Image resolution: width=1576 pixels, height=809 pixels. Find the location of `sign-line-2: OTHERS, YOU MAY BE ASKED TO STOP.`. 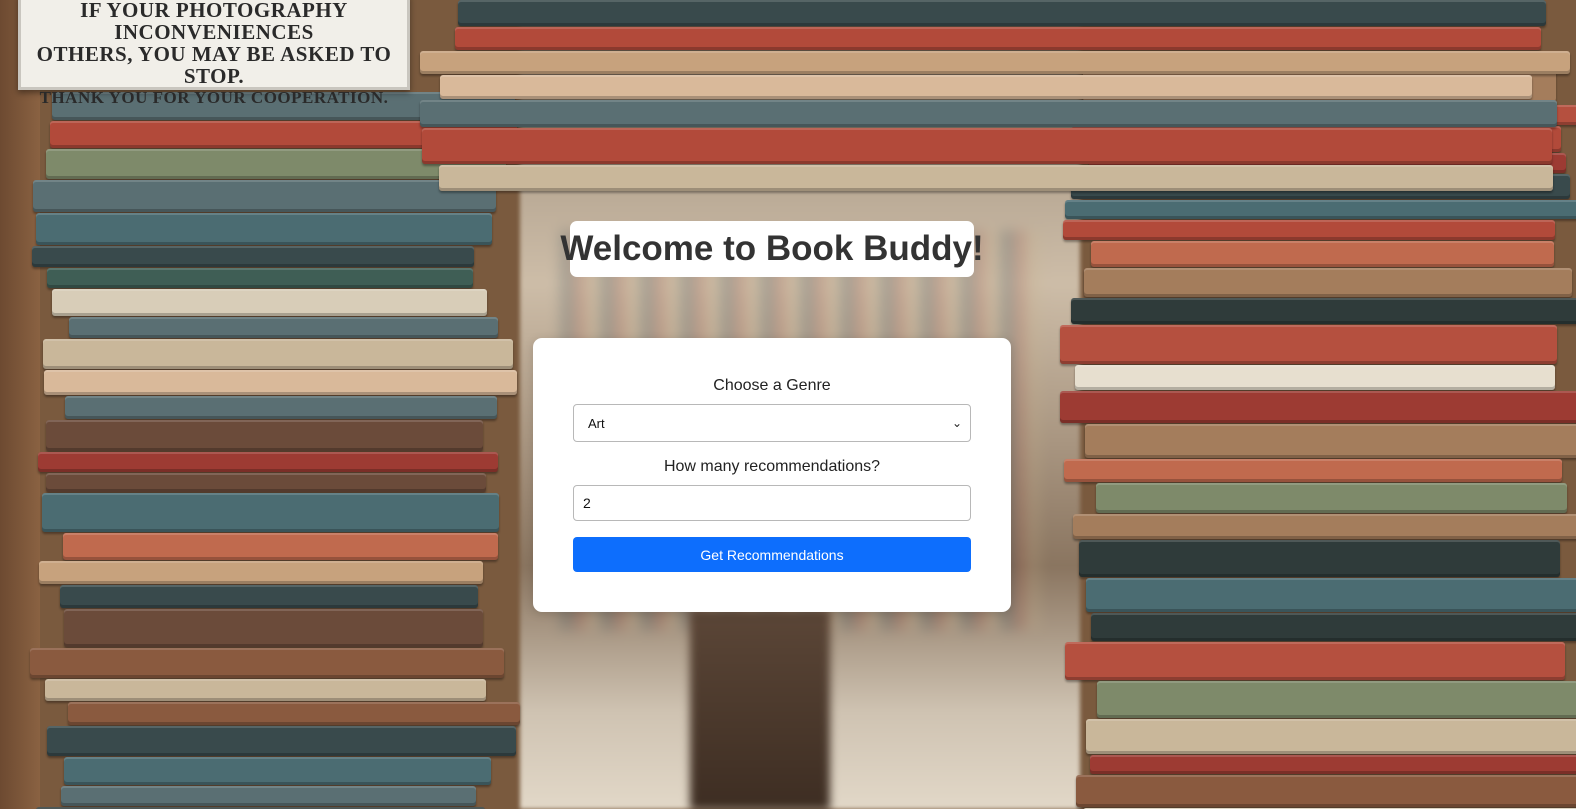

sign-line-2: OTHERS, YOU MAY BE ASKED TO STOP. is located at coordinates (214, 65).